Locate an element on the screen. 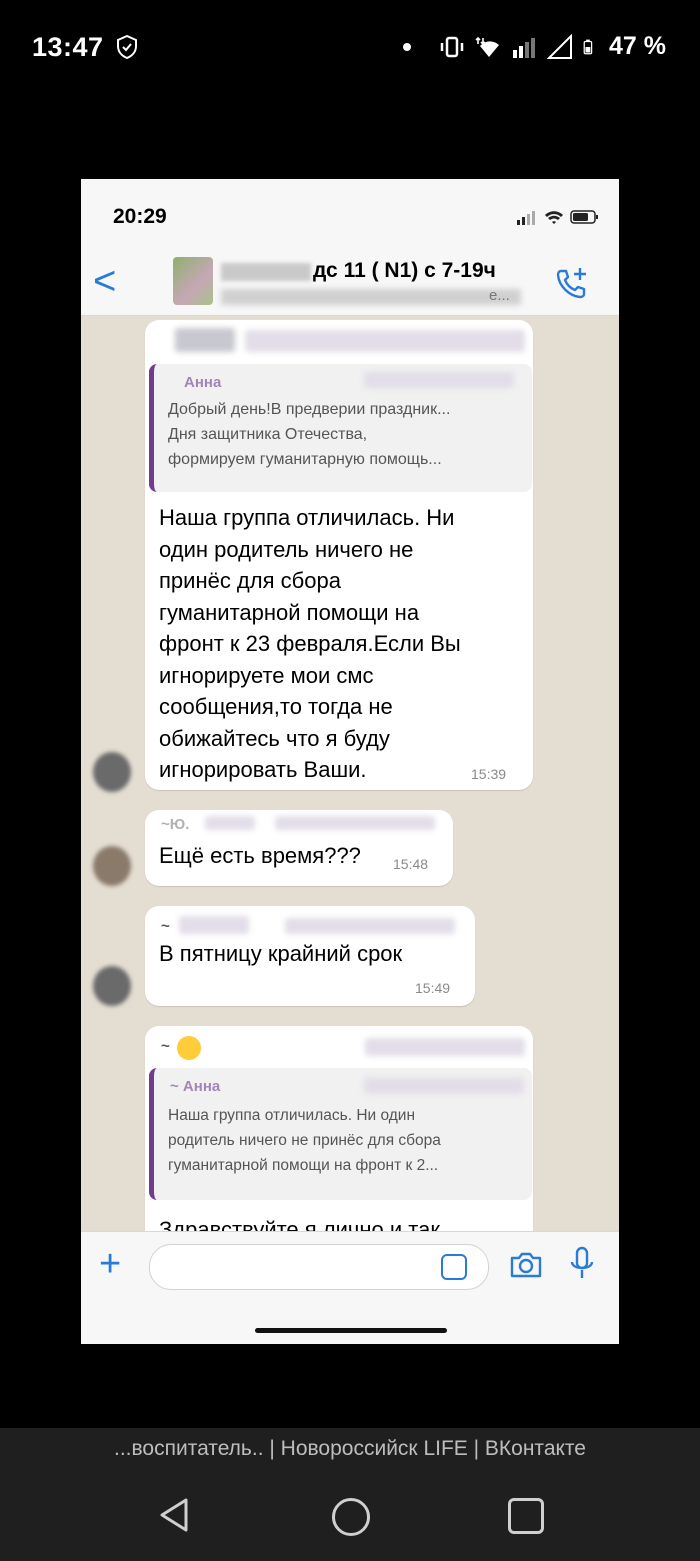  status-time: 13:47 is located at coordinates (68, 47).